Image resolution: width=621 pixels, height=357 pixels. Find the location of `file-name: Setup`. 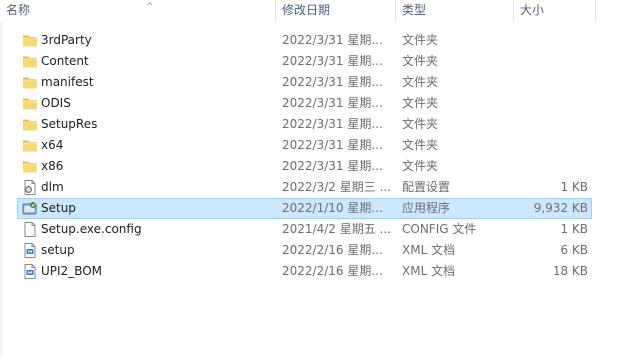

file-name: Setup is located at coordinates (58, 208).